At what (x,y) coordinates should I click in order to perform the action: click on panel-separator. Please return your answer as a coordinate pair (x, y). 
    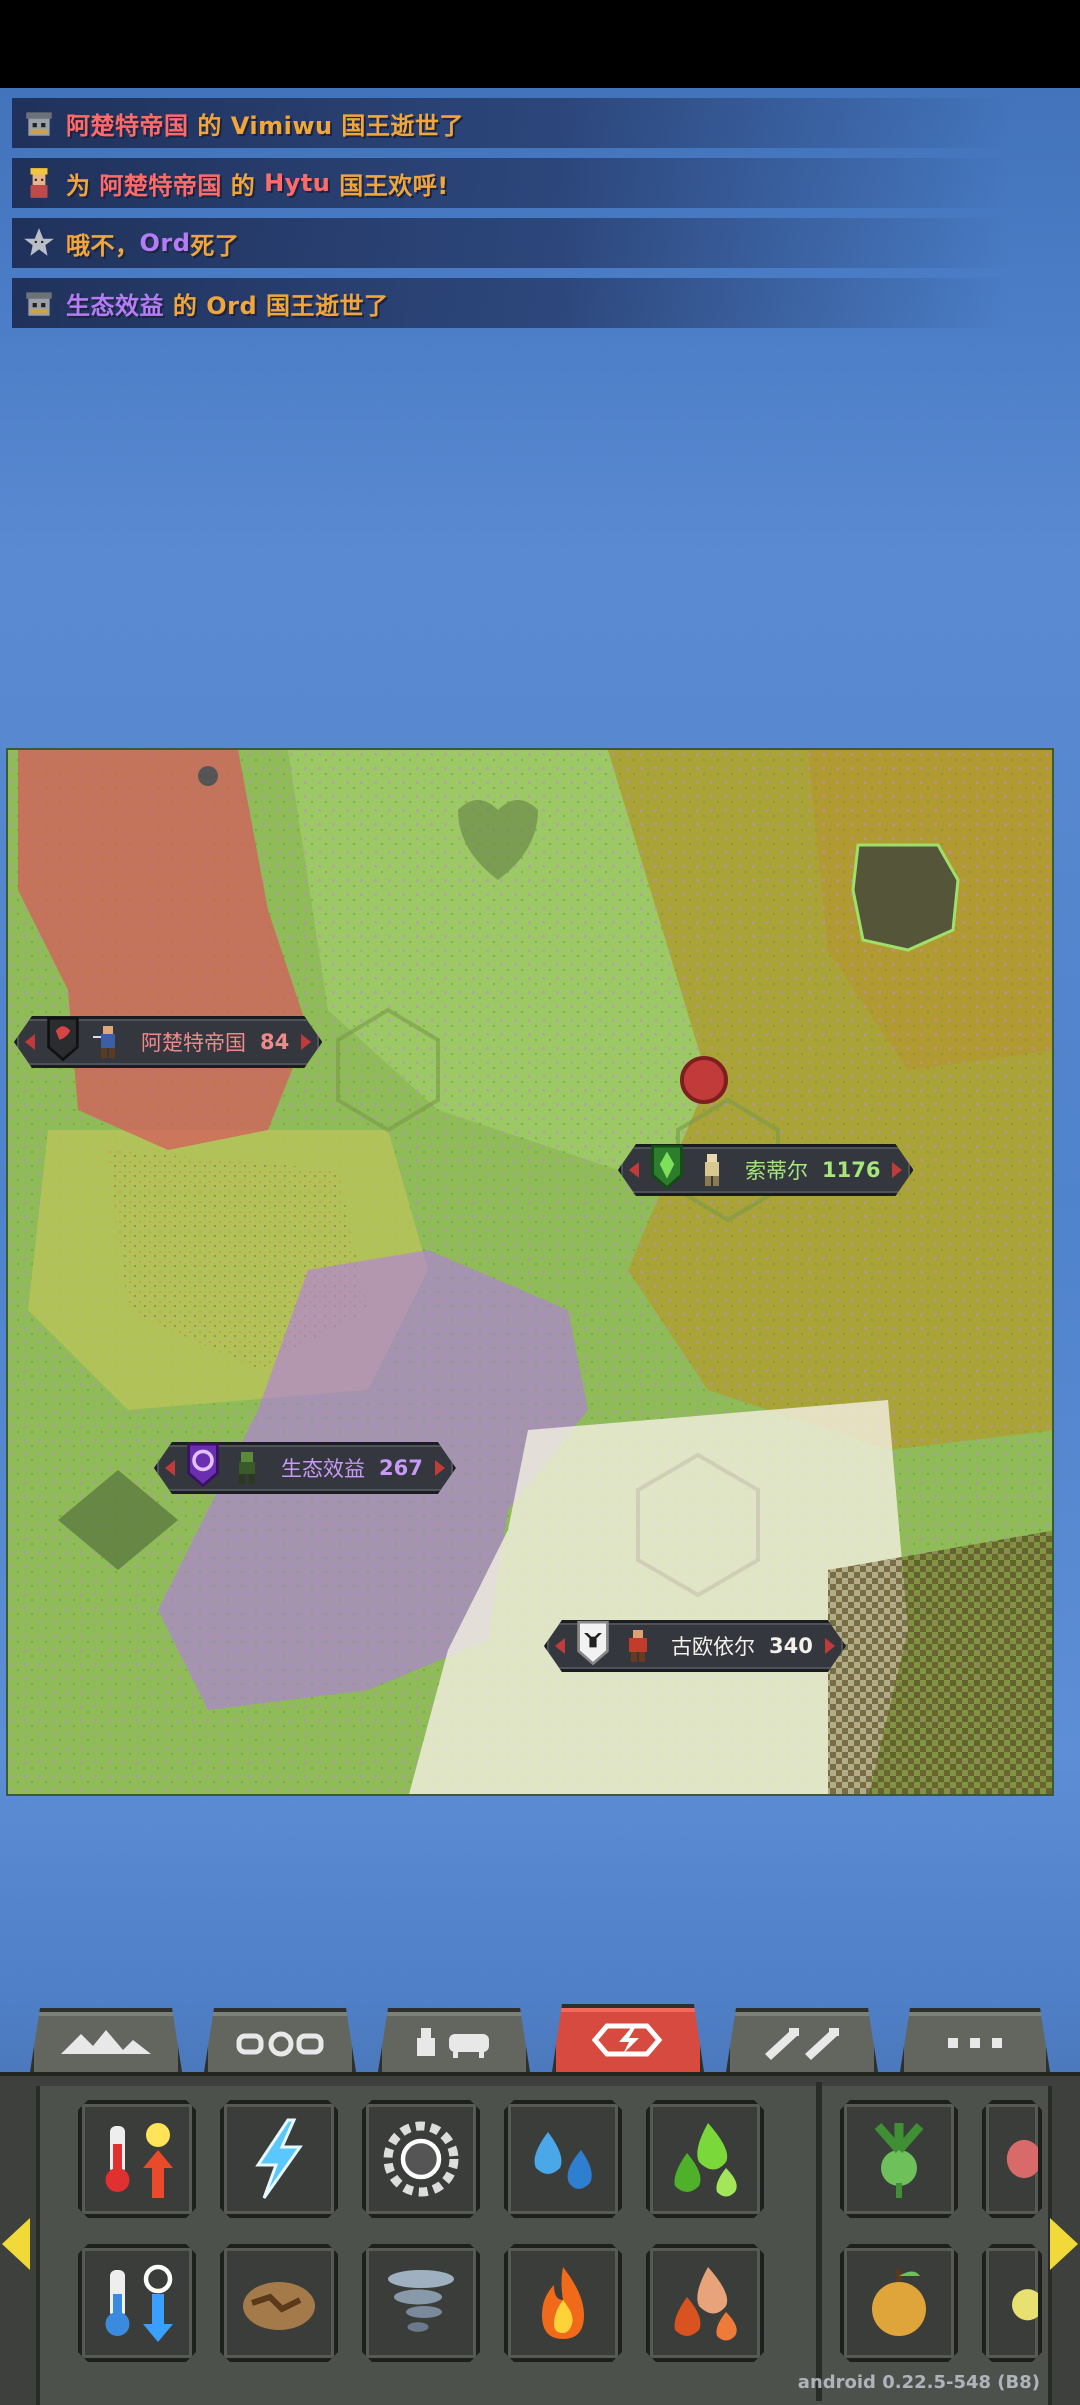
    Looking at the image, I should click on (819, 2241).